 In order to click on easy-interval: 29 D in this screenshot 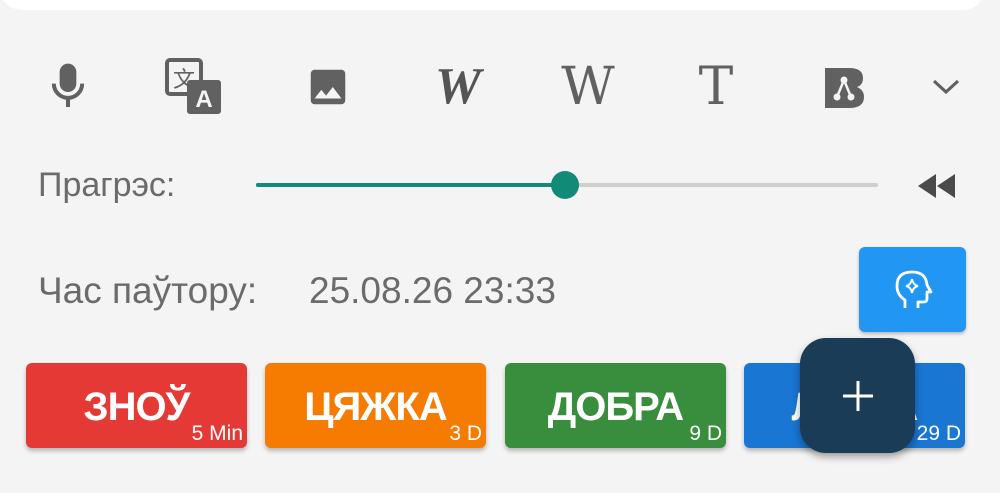, I will do `click(938, 433)`.